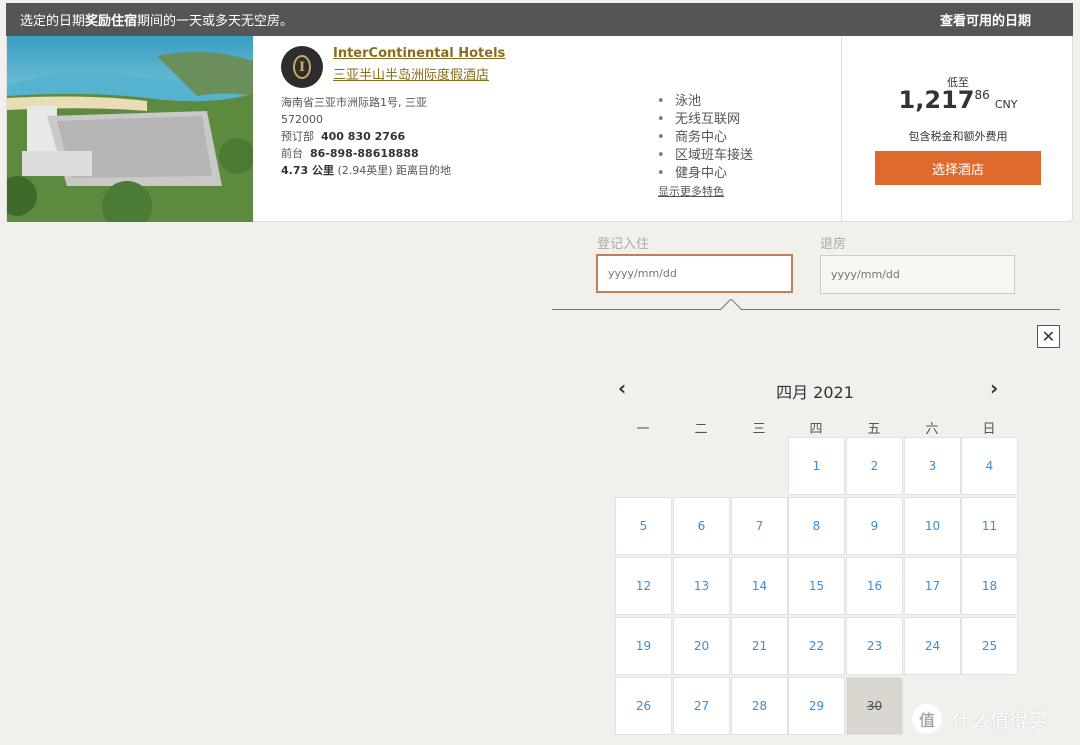 This screenshot has height=745, width=1080. I want to click on calendar-day: 21, so click(759, 646).